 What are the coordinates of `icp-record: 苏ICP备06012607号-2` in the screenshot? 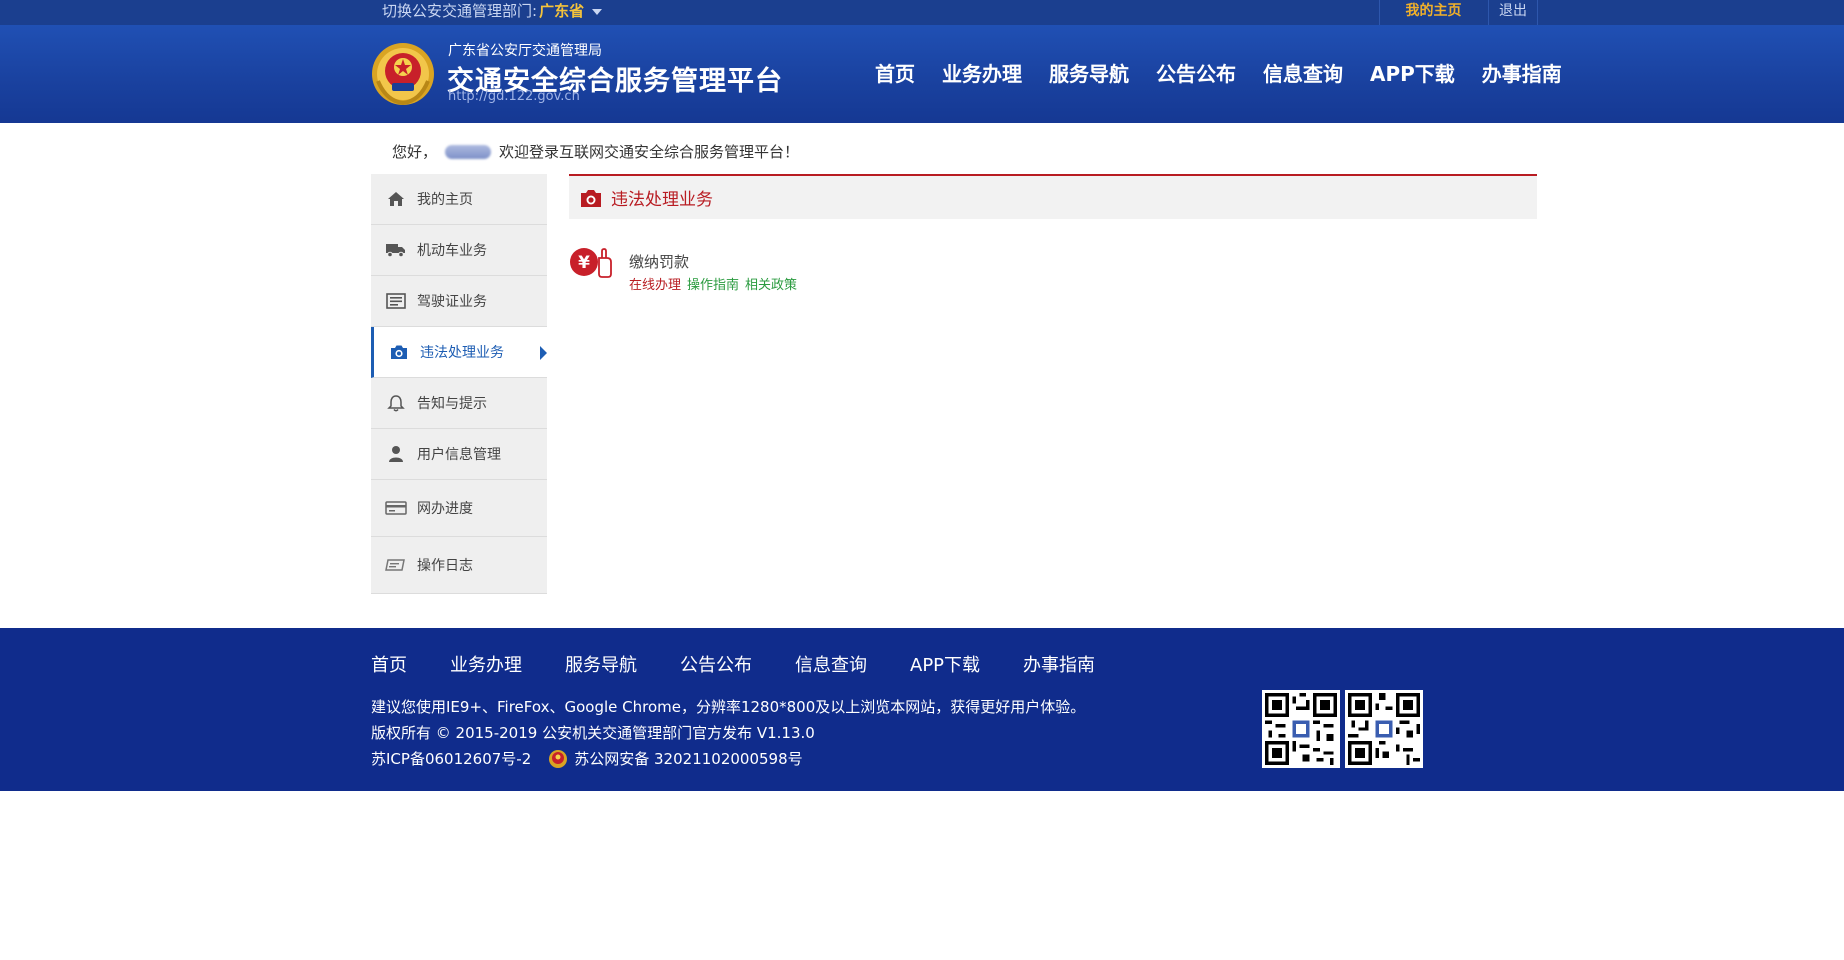 It's located at (451, 758).